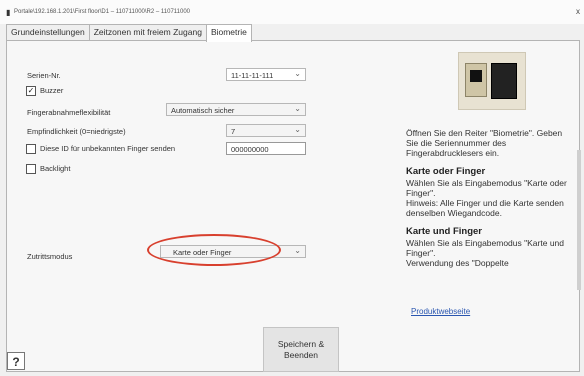 The height and width of the screenshot is (376, 584). What do you see at coordinates (31, 149) in the screenshot?
I see `unknown-id-checkbox` at bounding box center [31, 149].